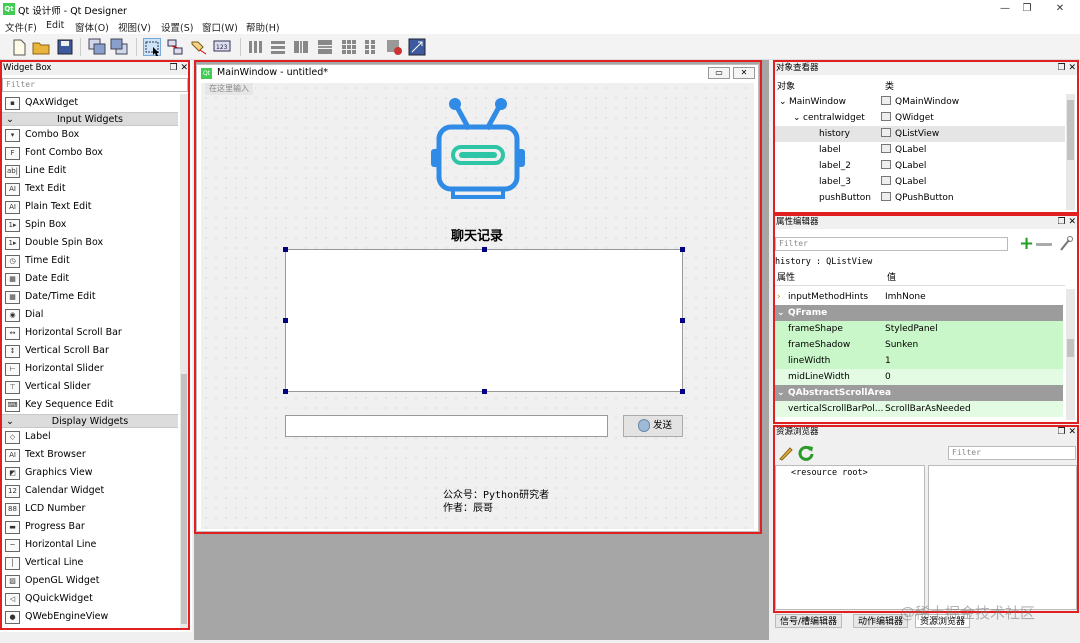 This screenshot has width=1080, height=643. Describe the element at coordinates (540, 9) in the screenshot. I see `title-bar: Qt Qt 设计师 - Qt Designer — ❐ ✕` at that location.